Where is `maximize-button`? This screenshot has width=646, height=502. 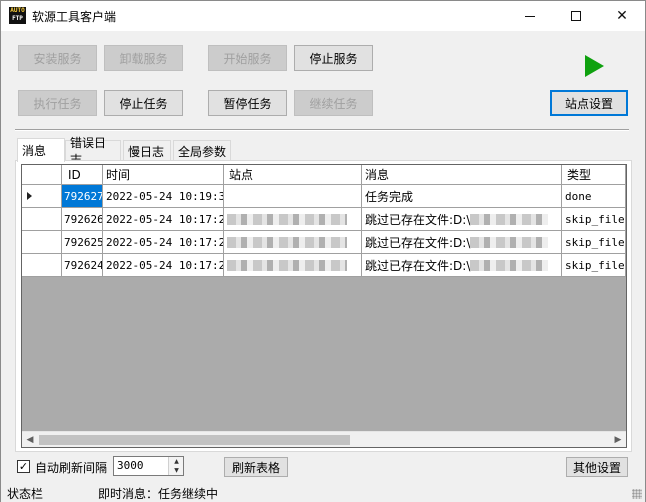 maximize-button is located at coordinates (576, 16).